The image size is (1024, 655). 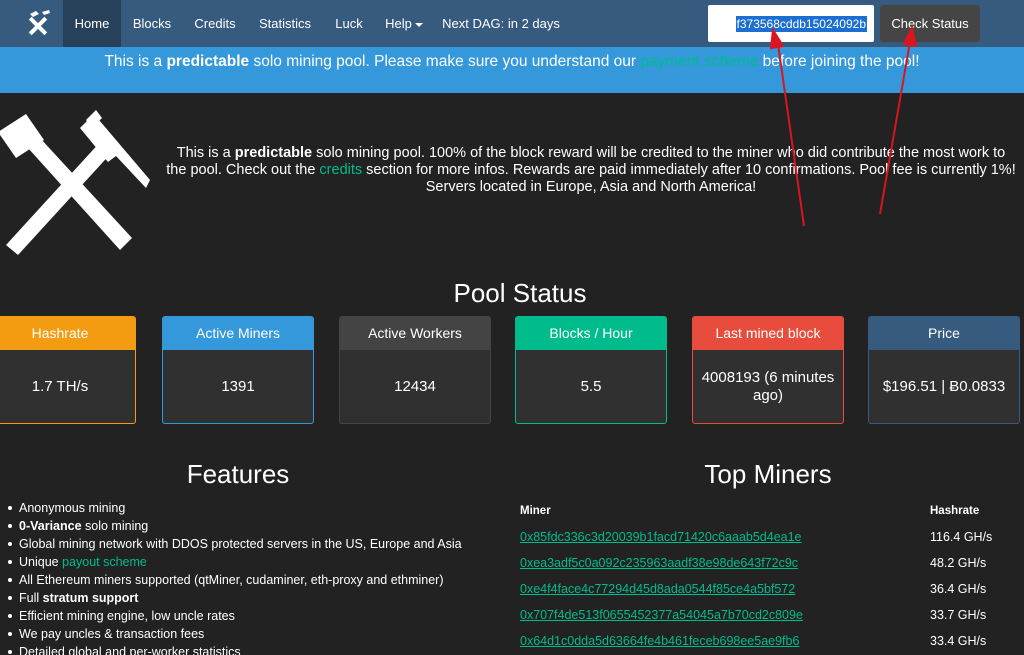 I want to click on address-search-value: f373568cddb15024092b, so click(x=801, y=24).